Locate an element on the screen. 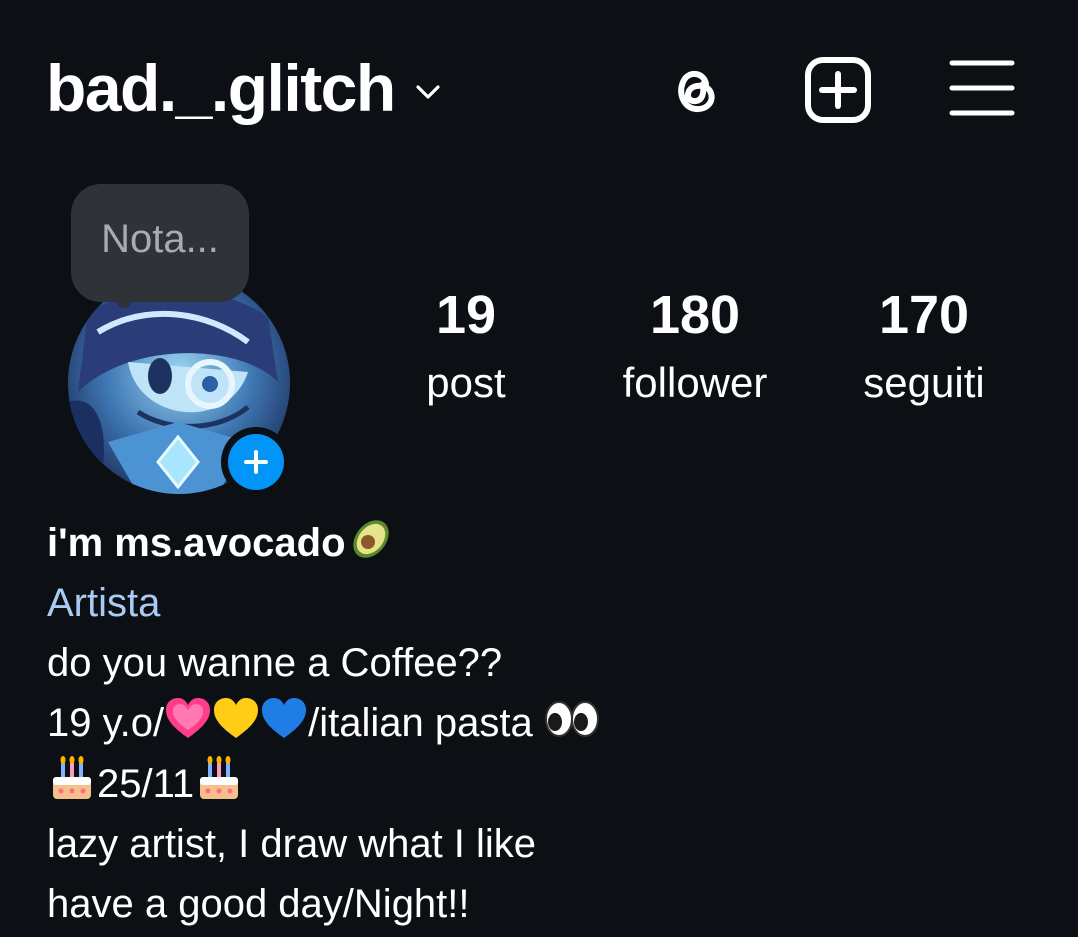 The height and width of the screenshot is (937, 1078). bio-line-2: 19 y.o/ /italian pasta is located at coordinates (547, 723).